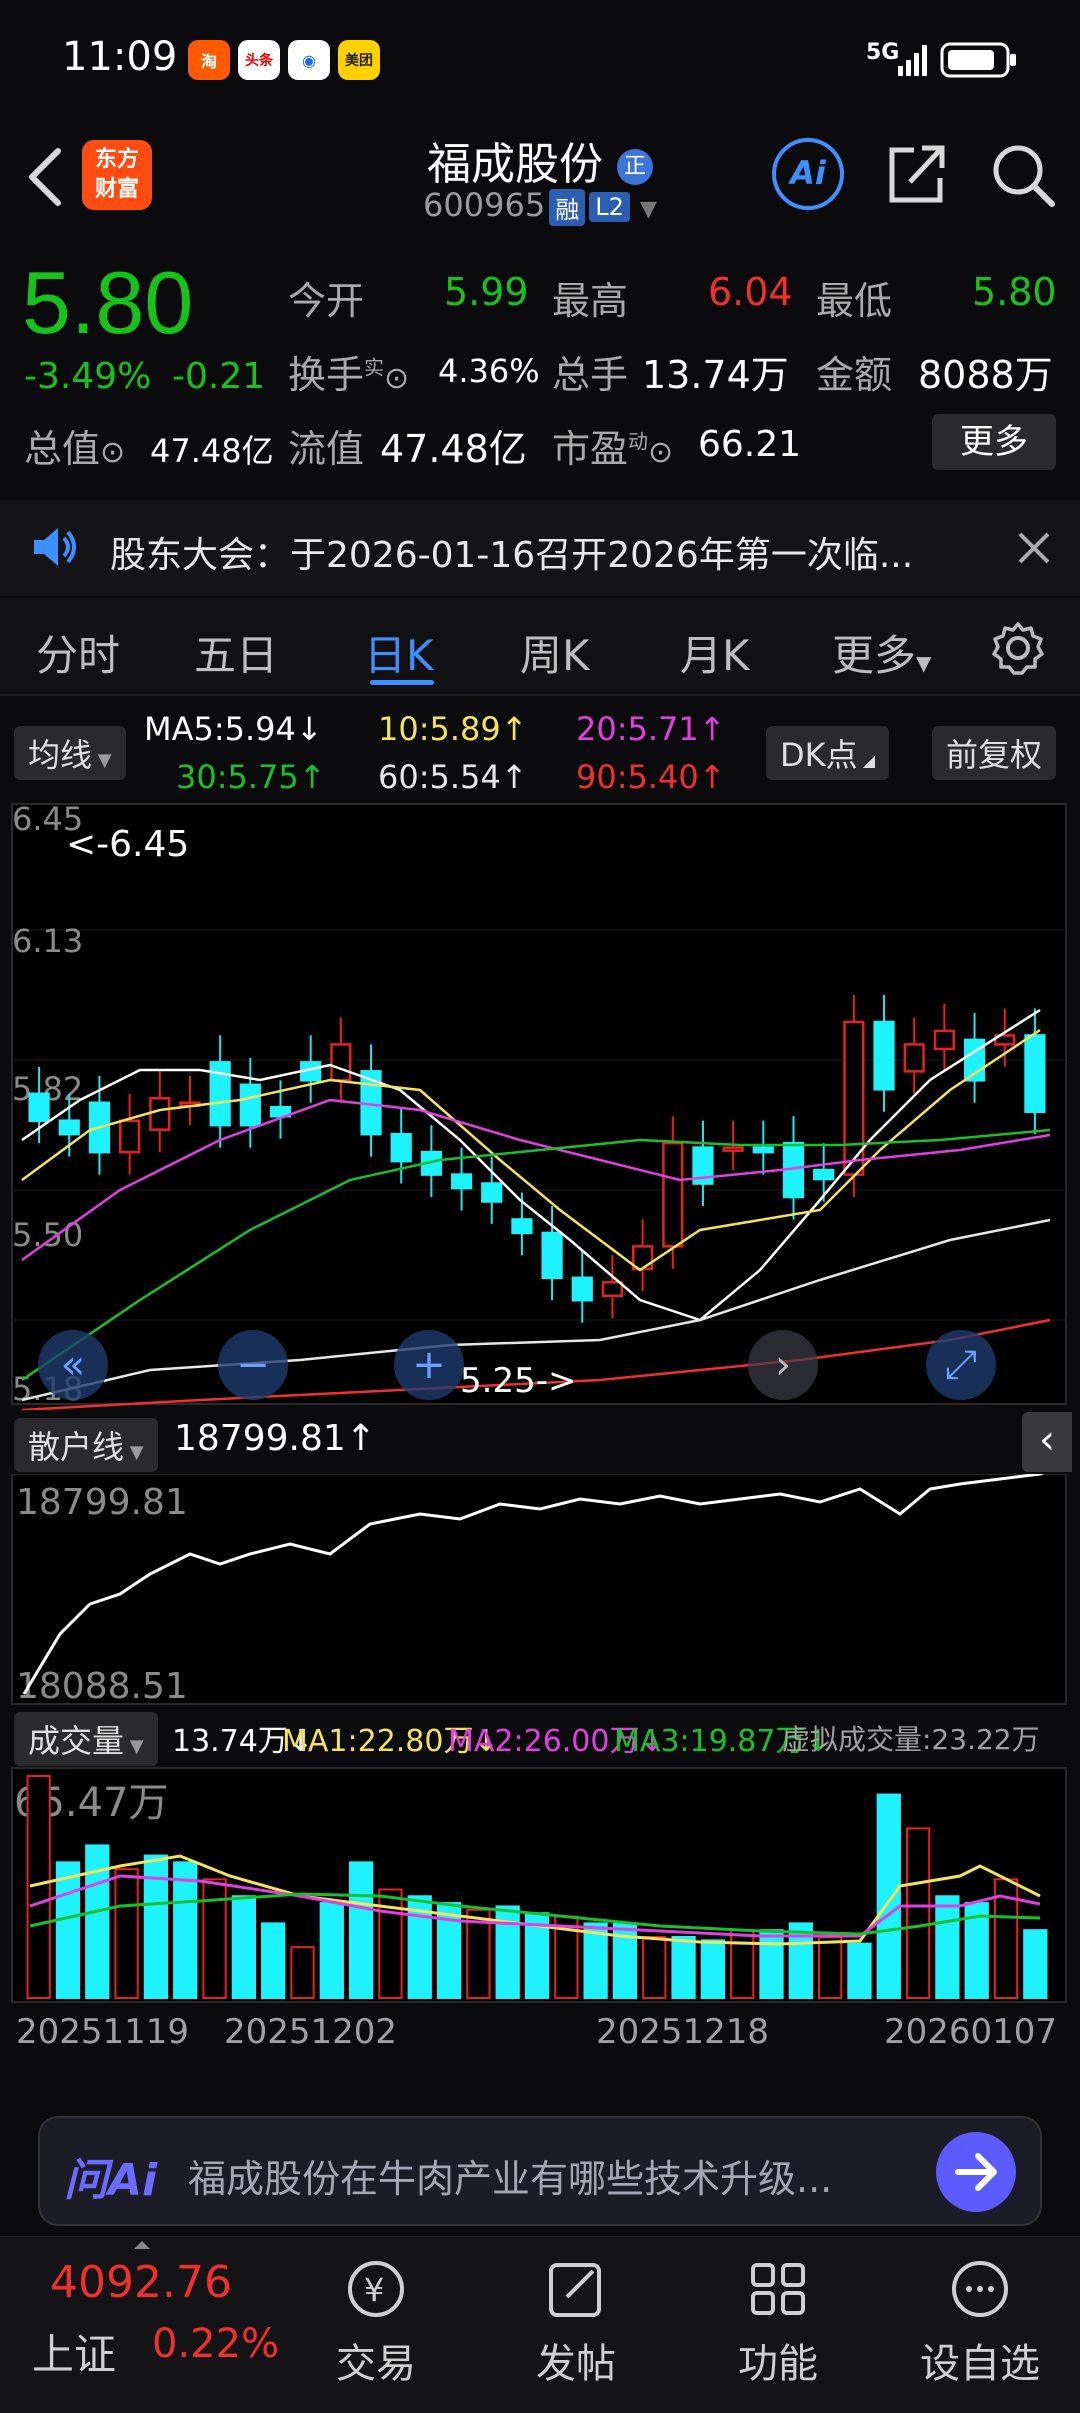 The height and width of the screenshot is (2413, 1080). What do you see at coordinates (683, 2032) in the screenshot?
I see `date-label: 20251218` at bounding box center [683, 2032].